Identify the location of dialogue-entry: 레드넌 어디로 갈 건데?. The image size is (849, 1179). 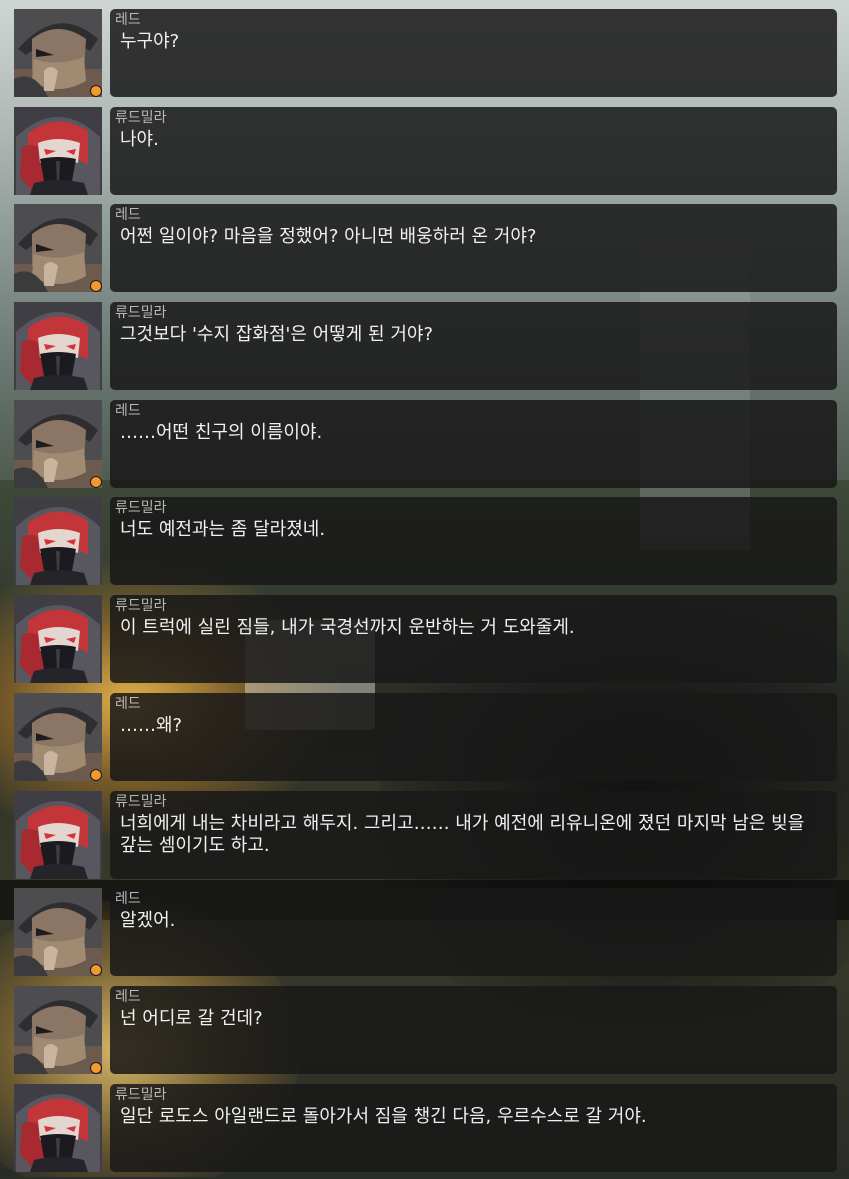
(424, 1033).